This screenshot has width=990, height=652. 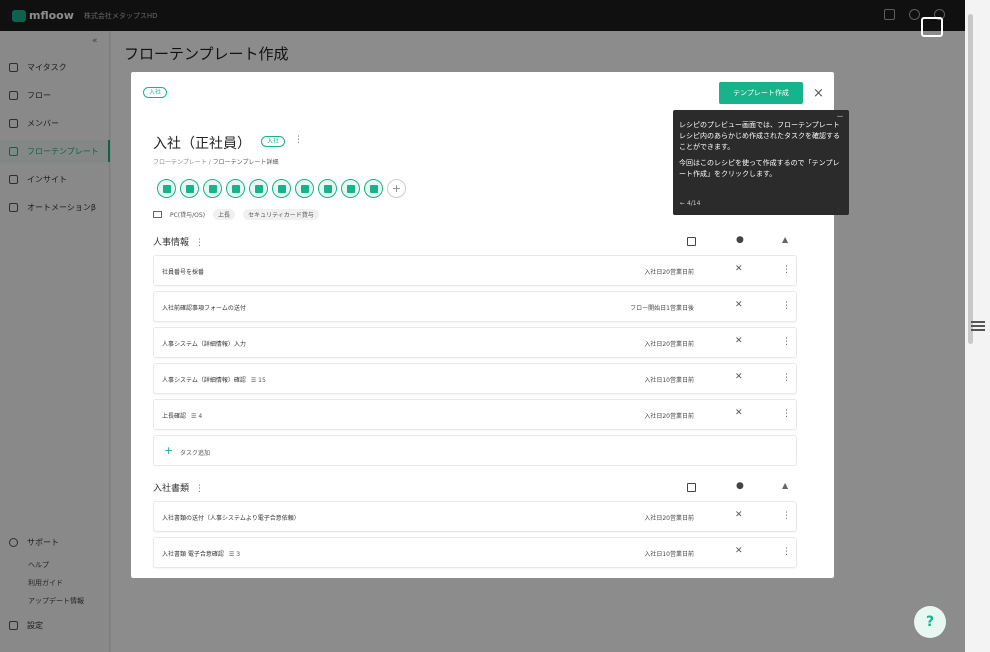 What do you see at coordinates (761, 93) in the screenshot?
I see `create-template-button: テンプレート作成` at bounding box center [761, 93].